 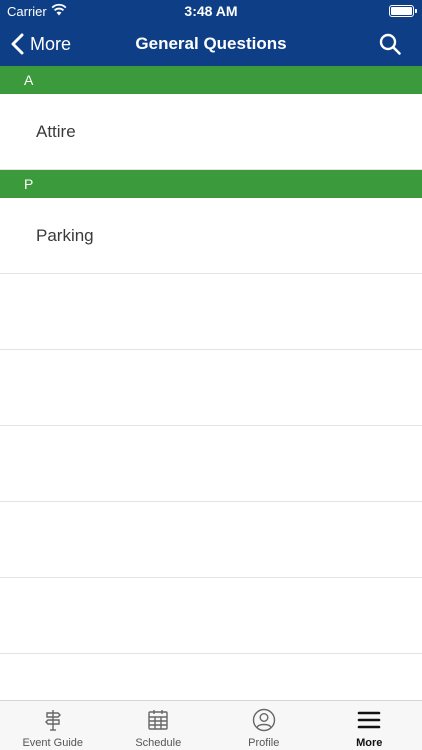 I want to click on page-title: General Questions, so click(x=211, y=43).